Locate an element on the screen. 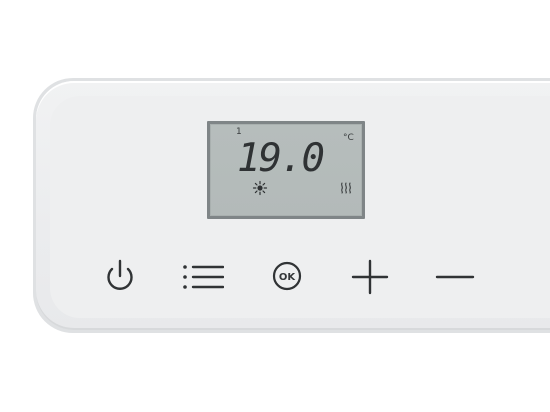 The image size is (550, 412). menu-button is located at coordinates (202, 276).